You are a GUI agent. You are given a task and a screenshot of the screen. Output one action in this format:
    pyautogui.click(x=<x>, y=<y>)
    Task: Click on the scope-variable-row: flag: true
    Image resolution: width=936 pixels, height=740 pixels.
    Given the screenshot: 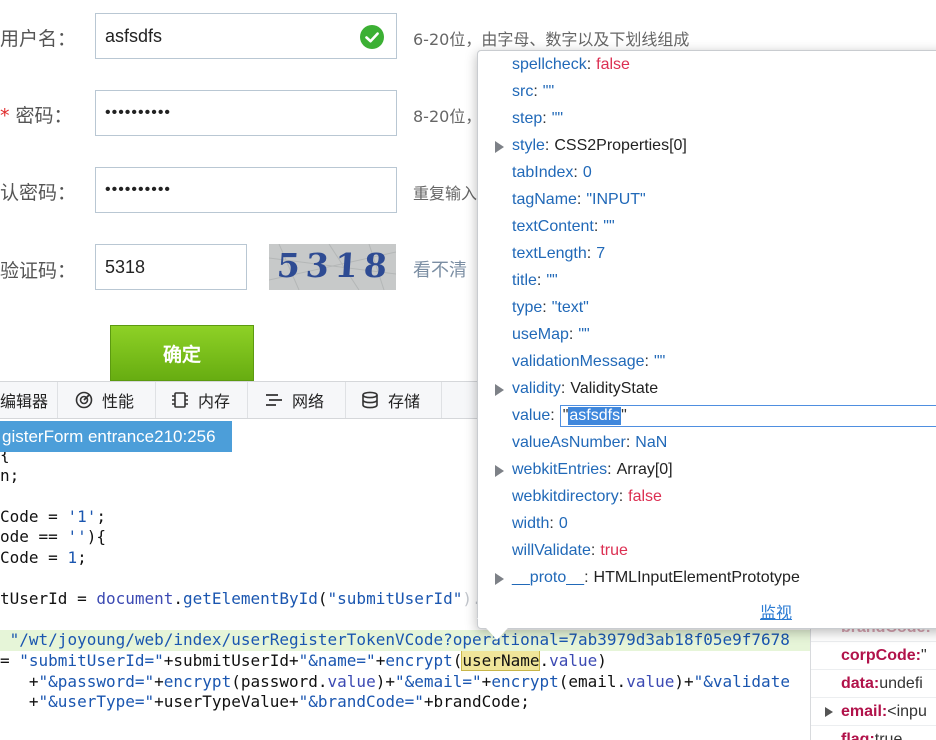 What is the action you would take?
    pyautogui.click(x=873, y=733)
    